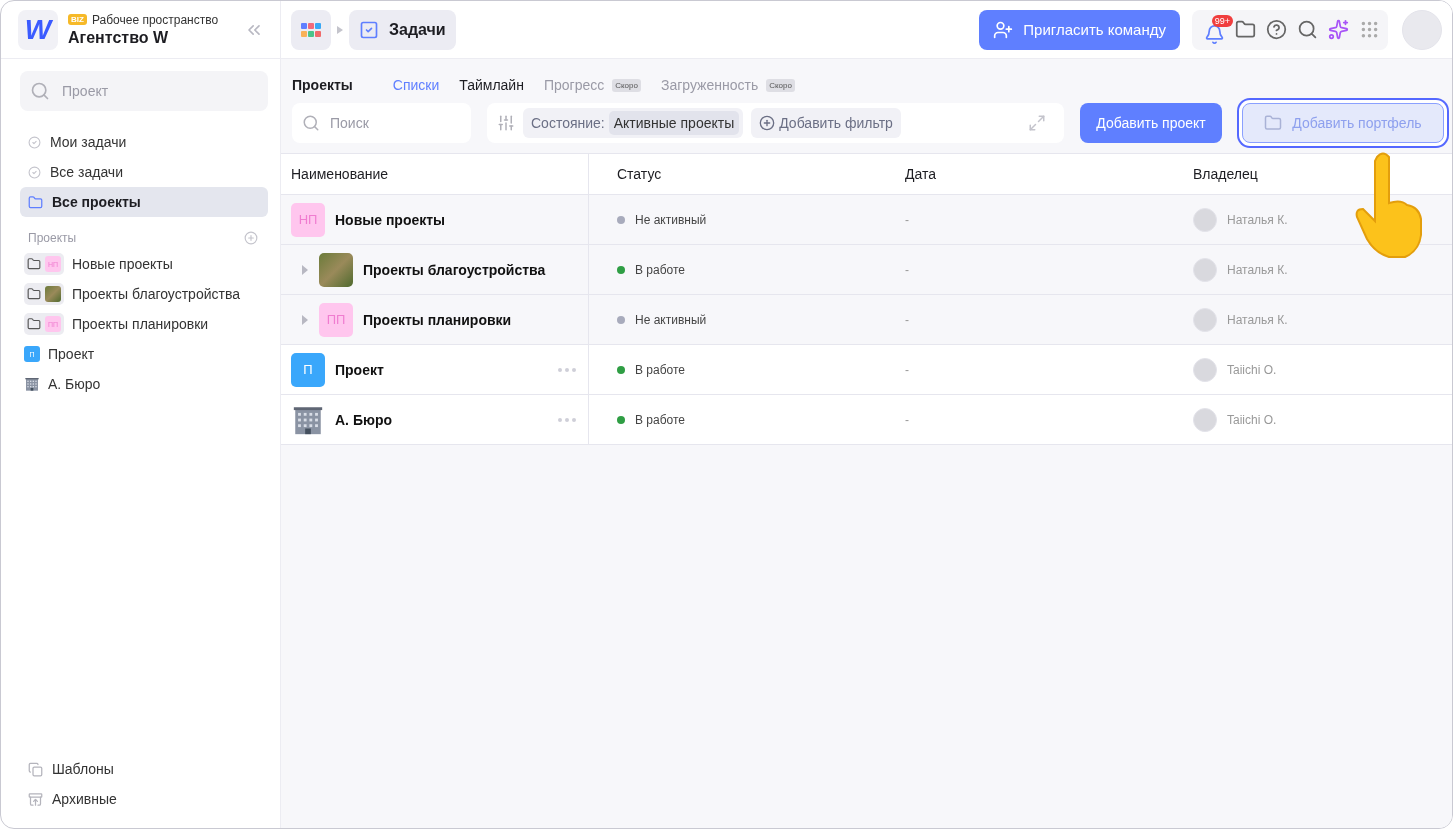  What do you see at coordinates (52, 238) in the screenshot?
I see `section-label: Проекты` at bounding box center [52, 238].